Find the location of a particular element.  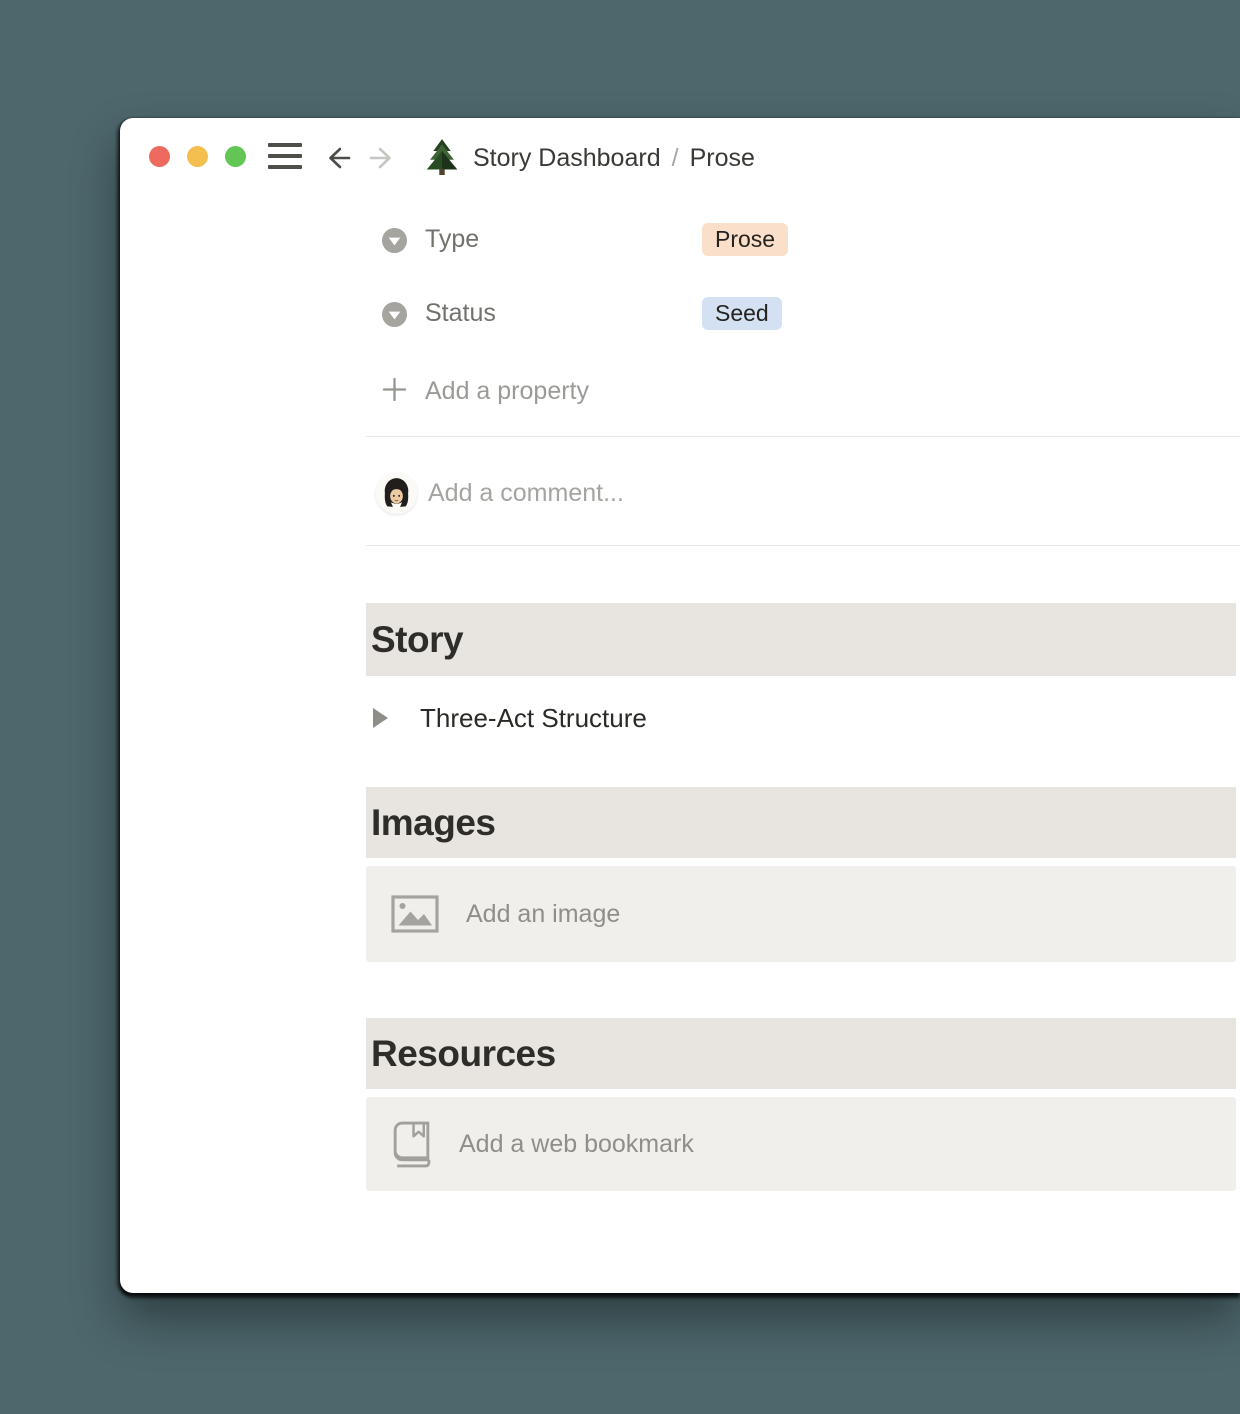

plus-icon is located at coordinates (394, 389).